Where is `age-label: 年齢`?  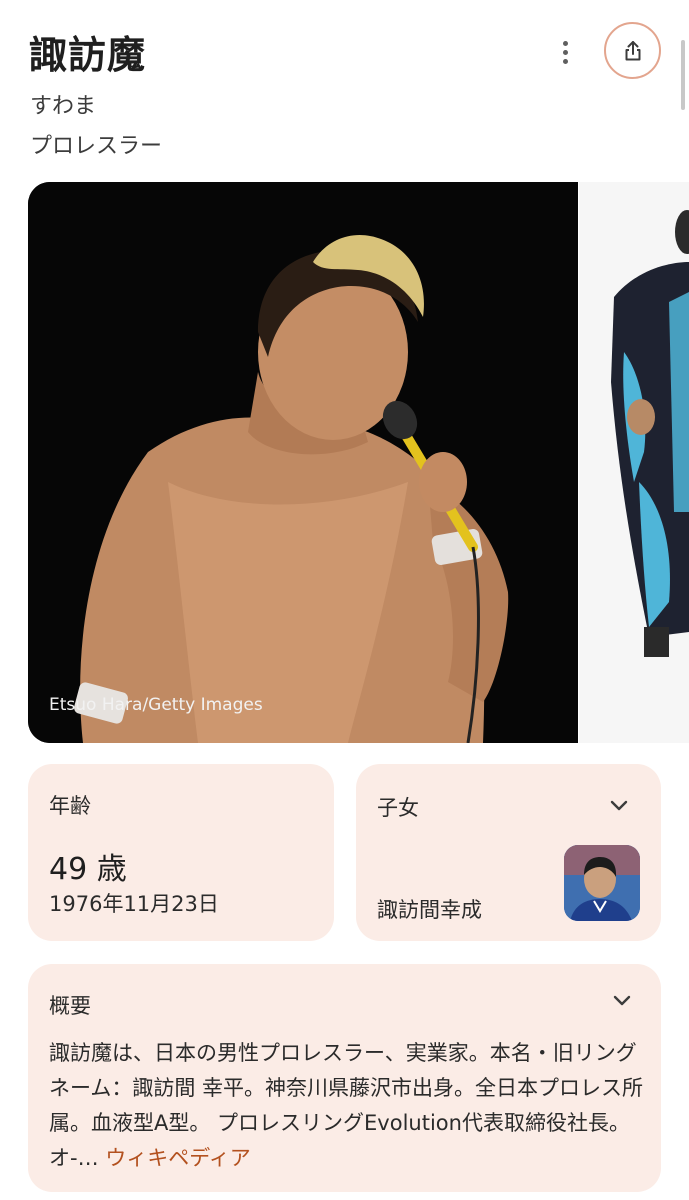 age-label: 年齢 is located at coordinates (70, 806).